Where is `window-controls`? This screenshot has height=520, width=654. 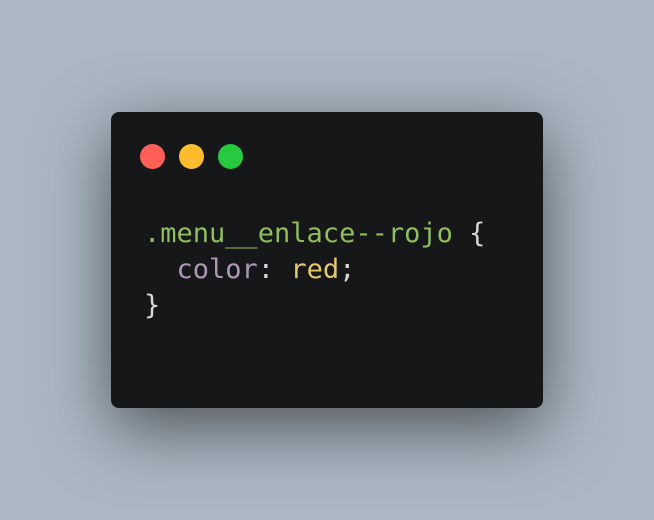 window-controls is located at coordinates (191, 157).